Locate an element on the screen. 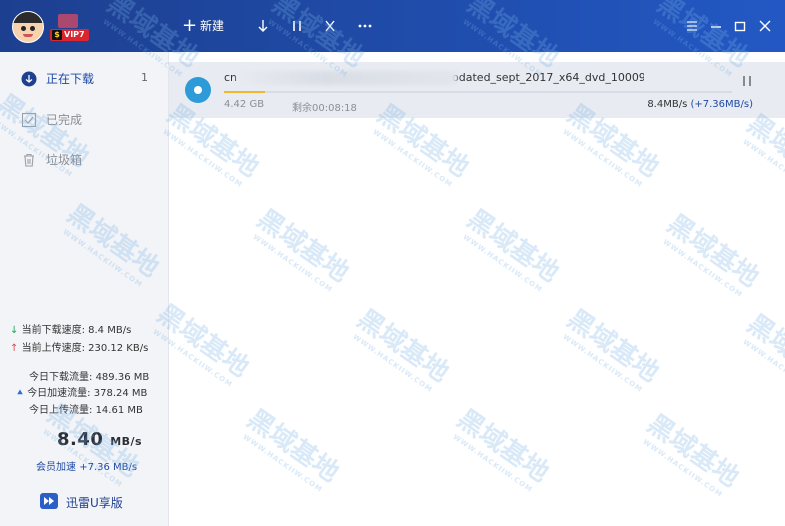  down-arrow-icon: ↓ is located at coordinates (14, 330).